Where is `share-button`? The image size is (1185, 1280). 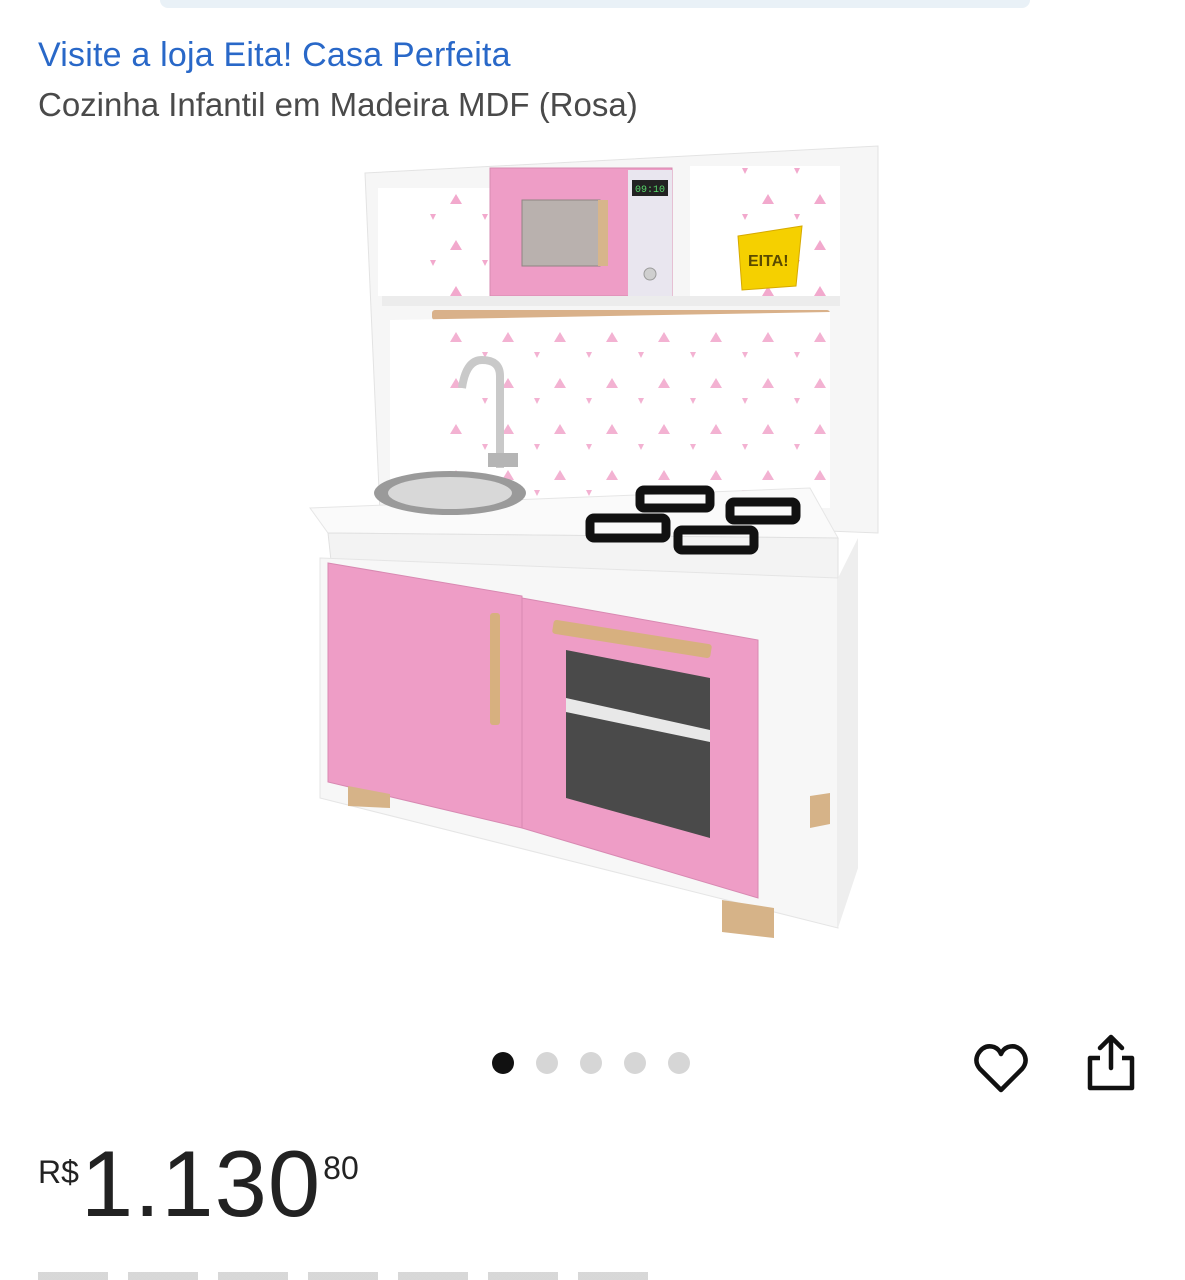 share-button is located at coordinates (1111, 1064).